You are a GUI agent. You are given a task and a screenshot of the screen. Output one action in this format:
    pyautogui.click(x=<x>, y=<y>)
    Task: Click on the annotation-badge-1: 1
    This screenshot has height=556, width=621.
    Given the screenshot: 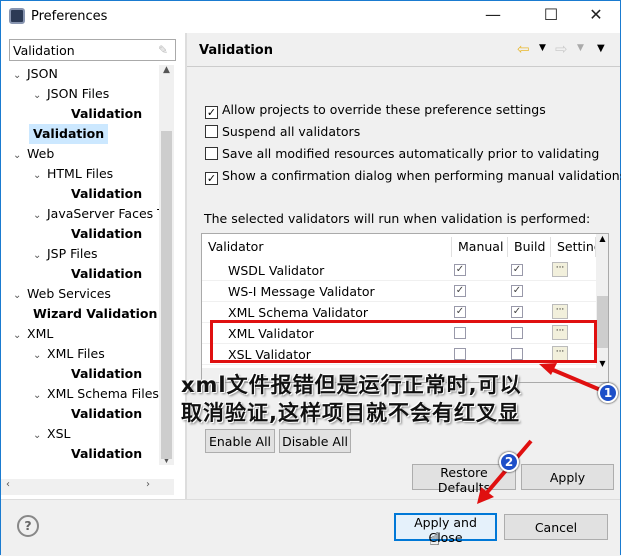 What is the action you would take?
    pyautogui.click(x=608, y=393)
    